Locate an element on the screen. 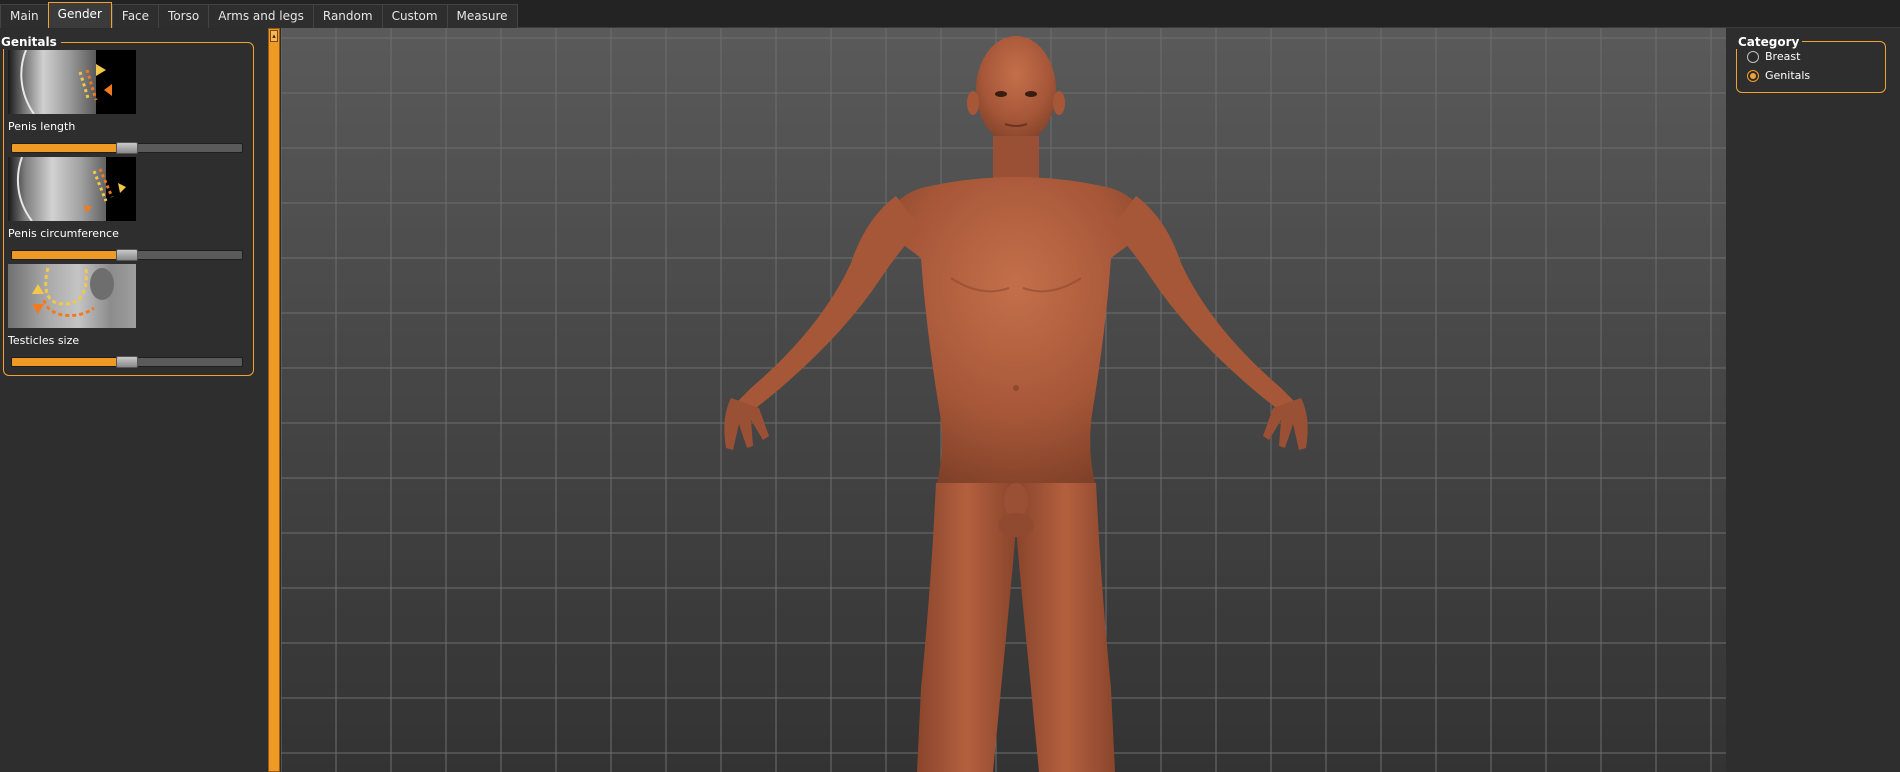  genitals-radio-label: Genitals is located at coordinates (1788, 75).